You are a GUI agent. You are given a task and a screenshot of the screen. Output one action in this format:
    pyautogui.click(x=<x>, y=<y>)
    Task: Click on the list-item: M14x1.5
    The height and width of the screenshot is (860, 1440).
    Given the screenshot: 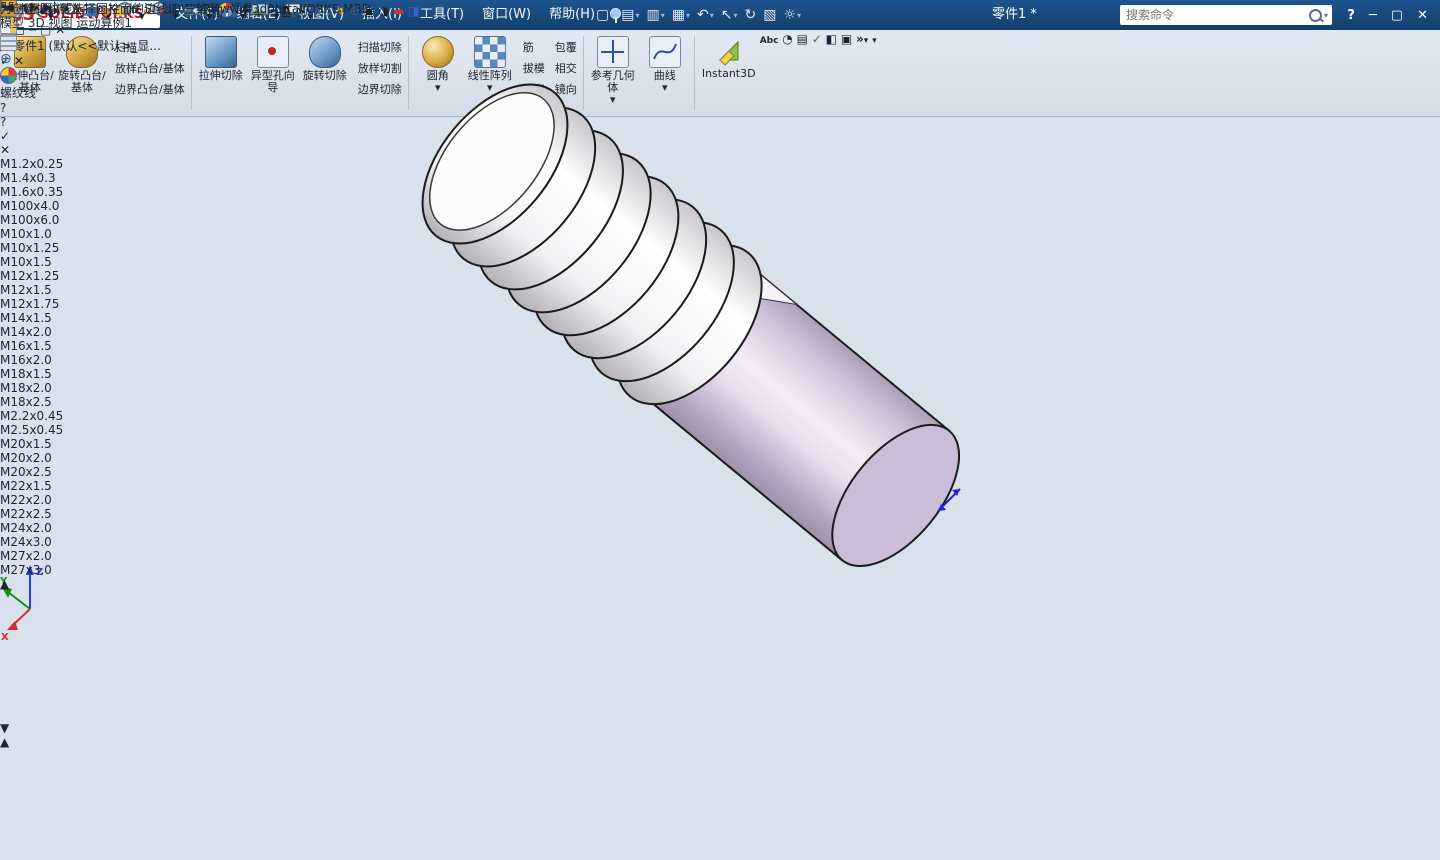 What is the action you would take?
    pyautogui.click(x=97, y=318)
    